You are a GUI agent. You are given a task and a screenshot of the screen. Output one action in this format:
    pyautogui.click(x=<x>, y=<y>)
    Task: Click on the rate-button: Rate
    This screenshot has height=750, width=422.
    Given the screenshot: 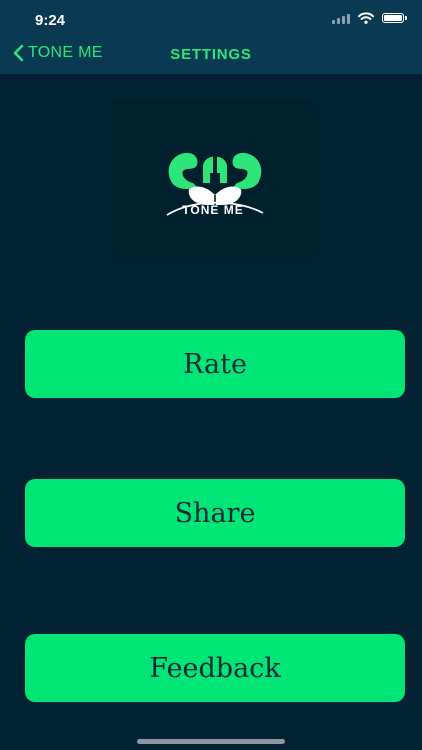 What is the action you would take?
    pyautogui.click(x=215, y=364)
    